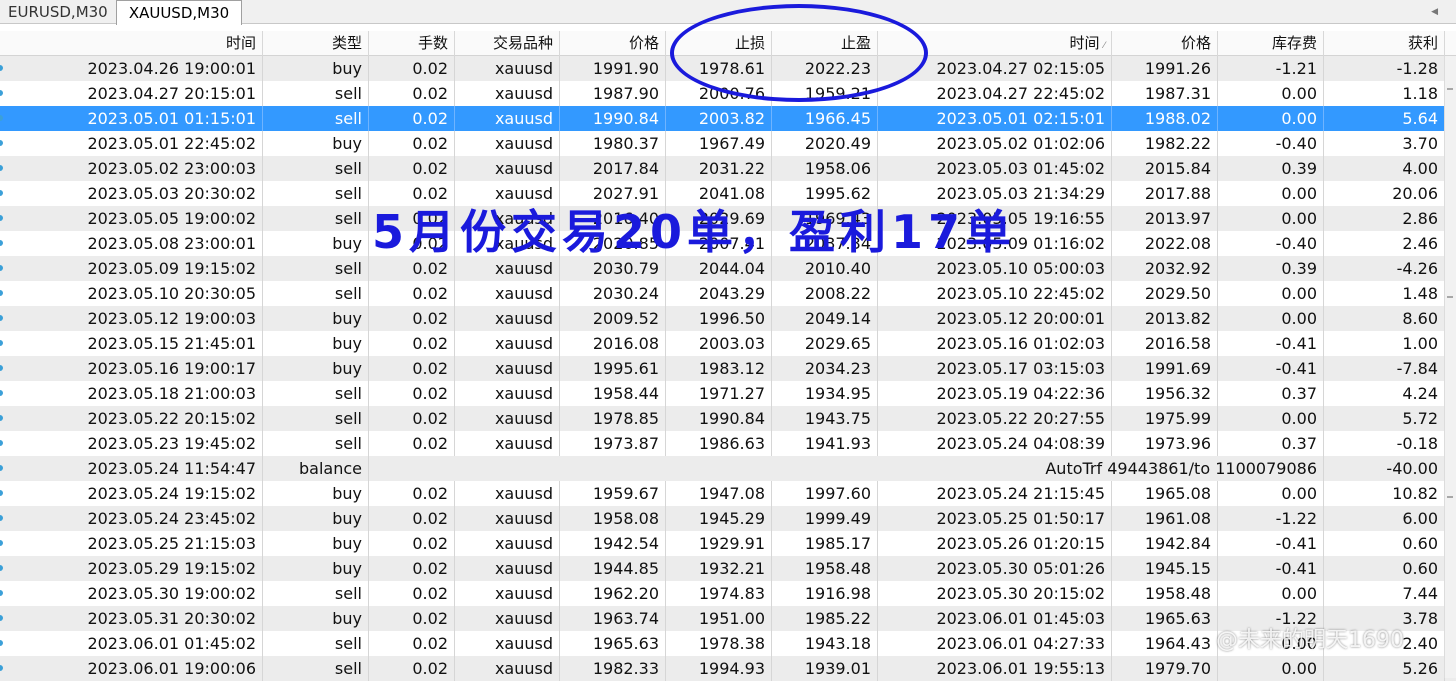 The width and height of the screenshot is (1456, 681). I want to click on column-header-price: 价格, so click(613, 43).